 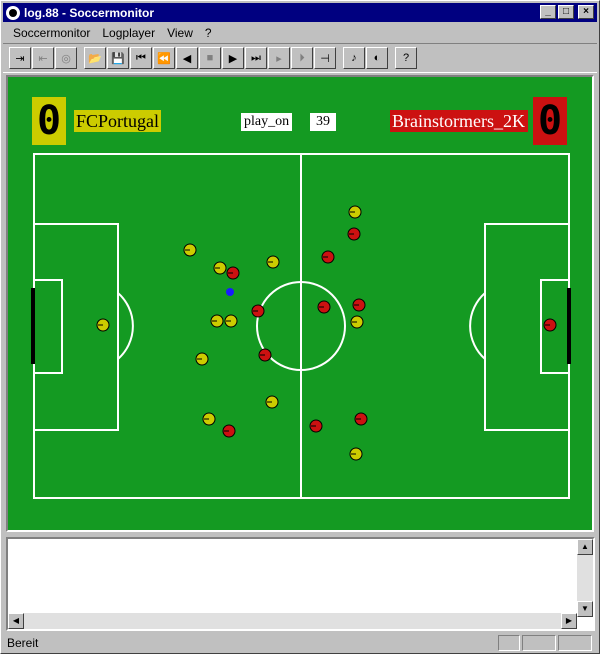 What do you see at coordinates (180, 33) in the screenshot?
I see `menu-view: View` at bounding box center [180, 33].